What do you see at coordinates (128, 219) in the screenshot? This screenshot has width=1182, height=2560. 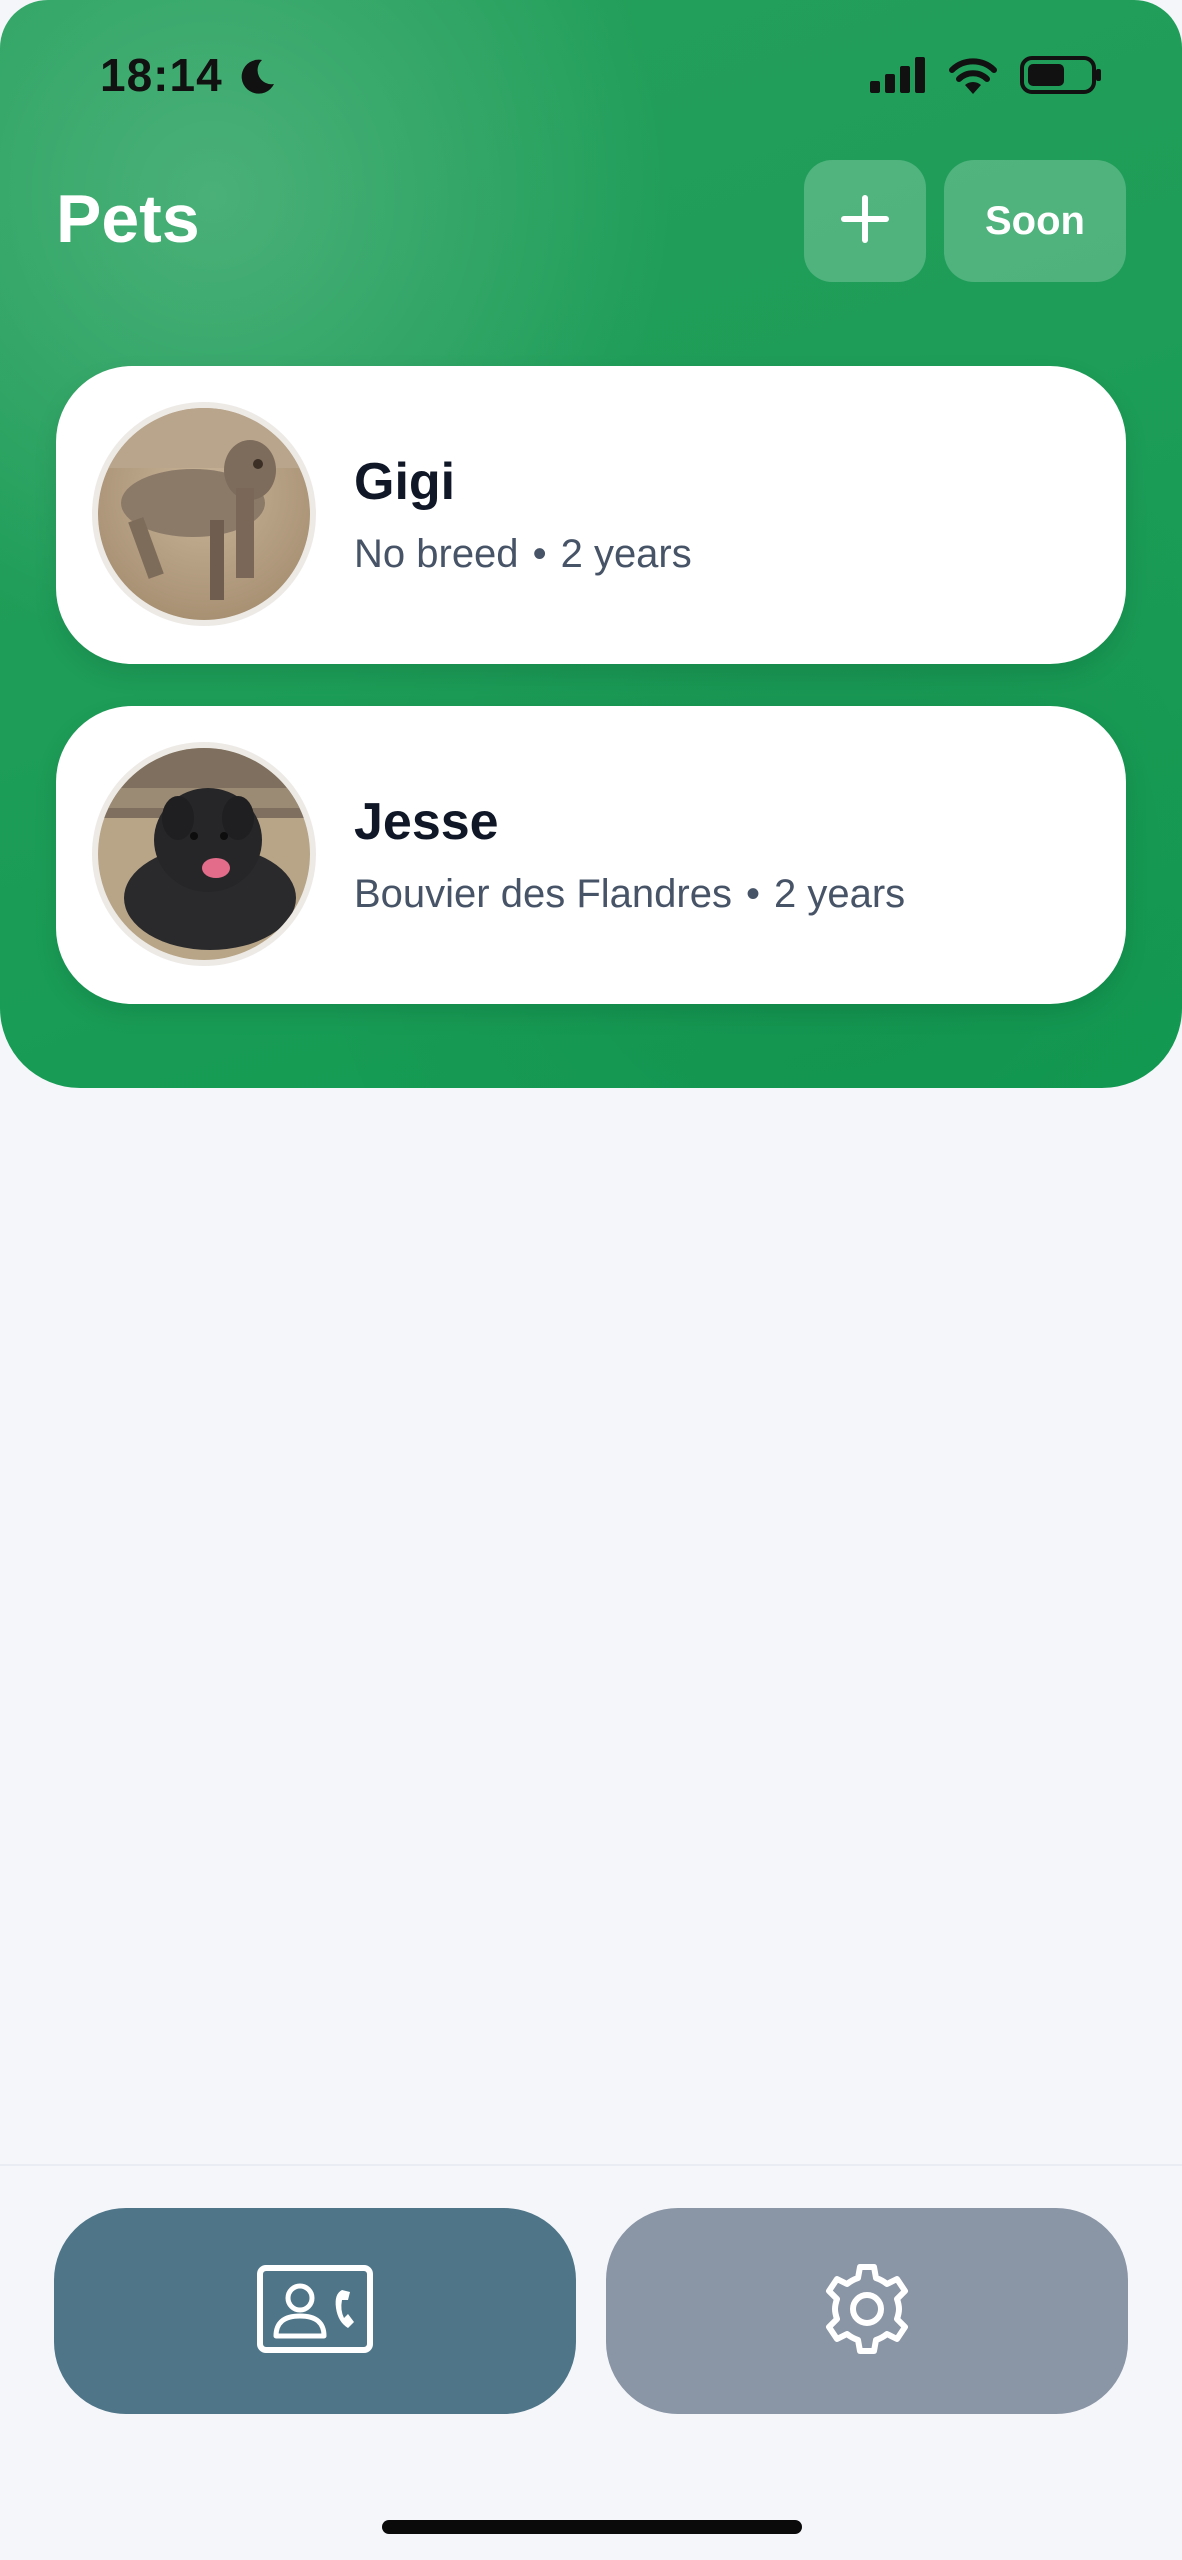 I see `page-title: Pets` at bounding box center [128, 219].